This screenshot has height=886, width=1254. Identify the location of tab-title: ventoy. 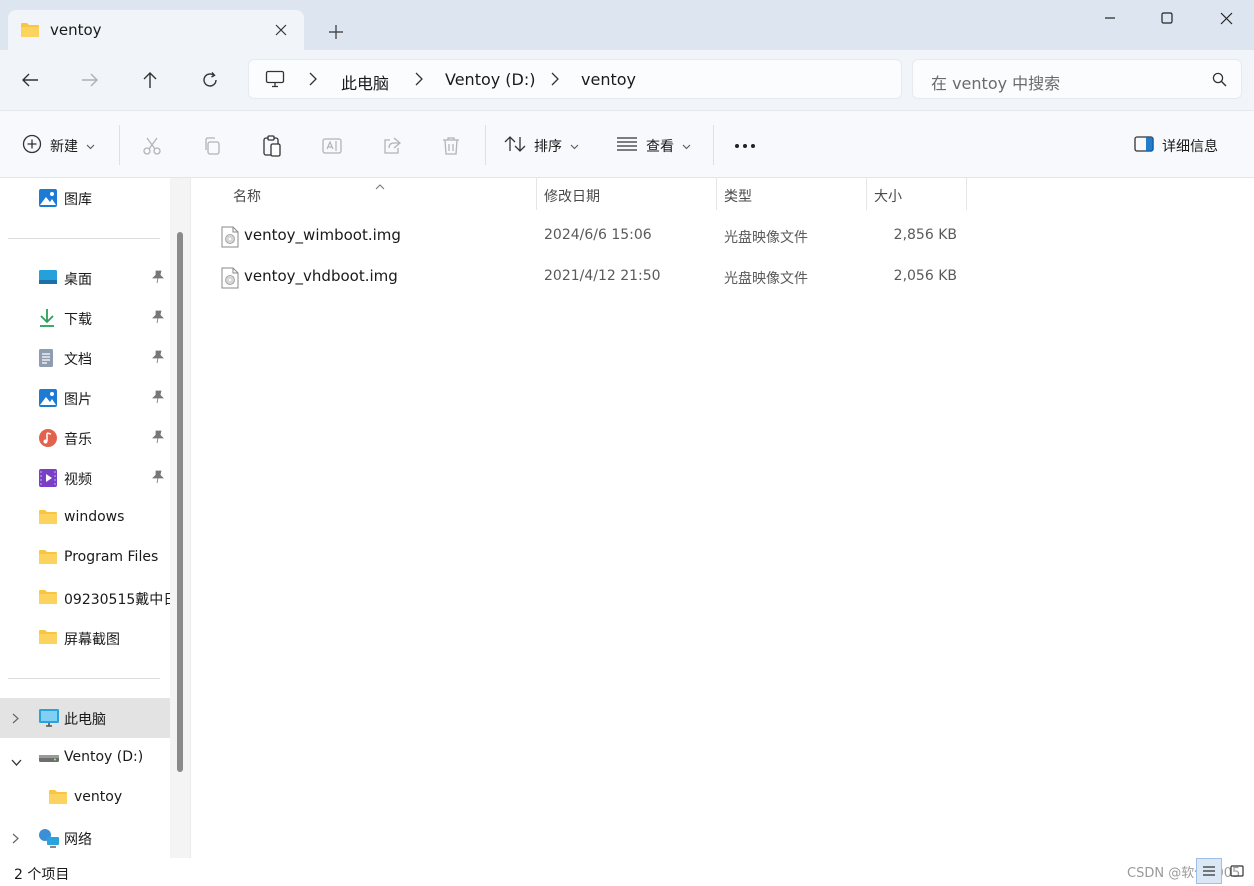
(76, 30).